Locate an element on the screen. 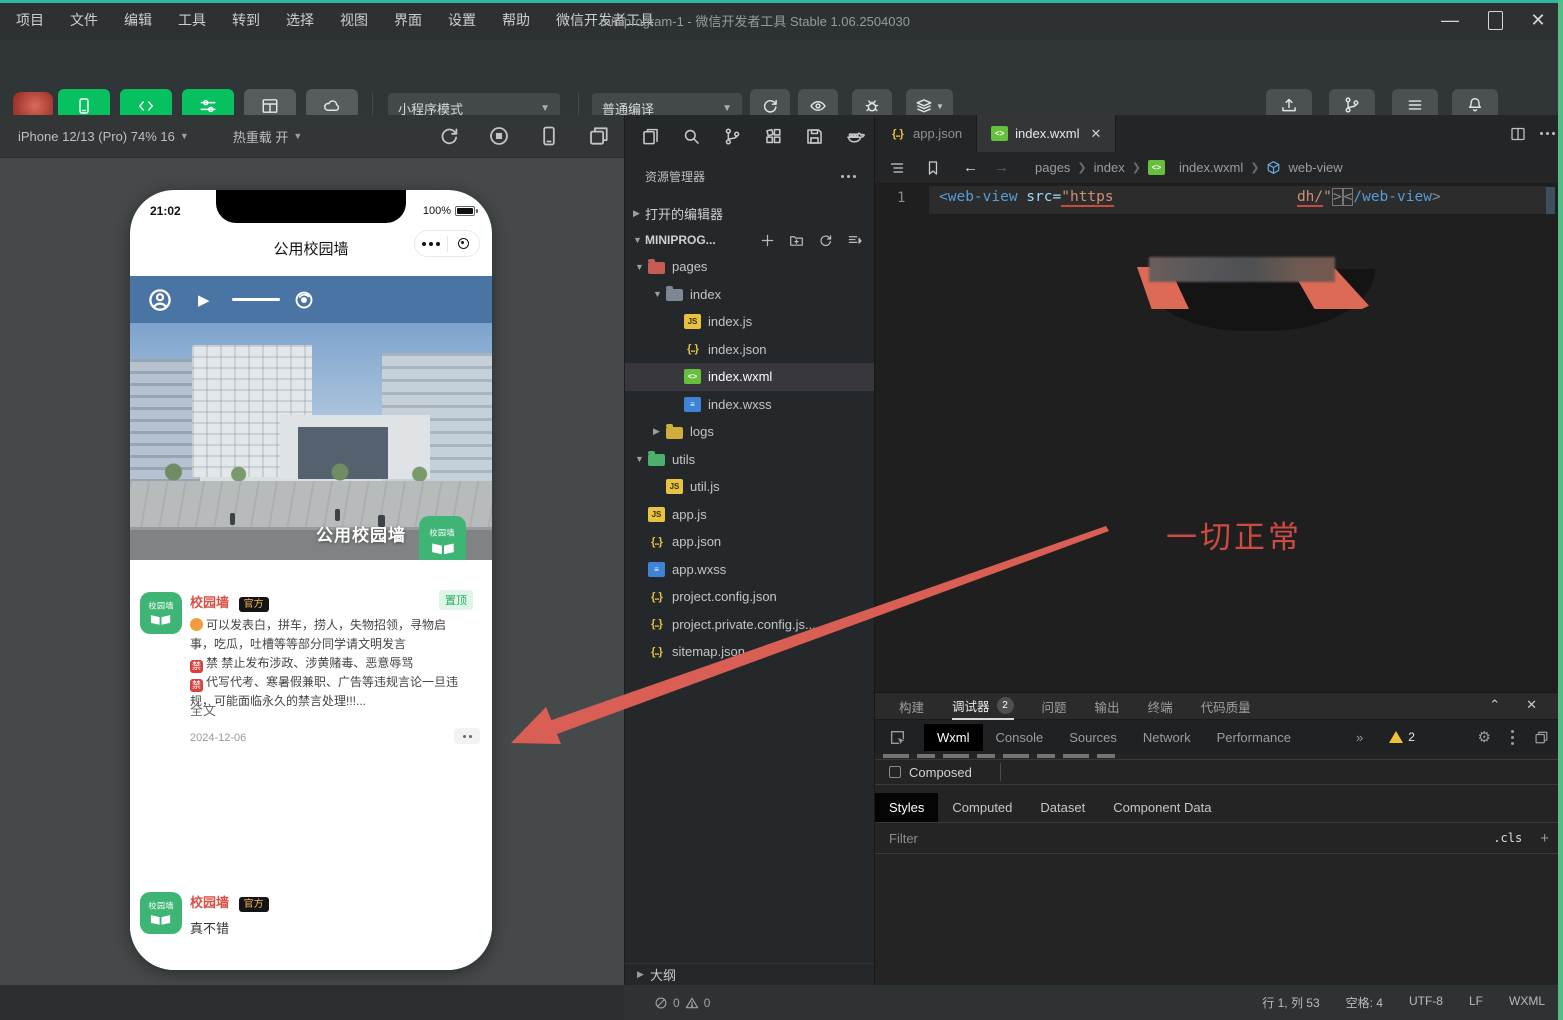 The width and height of the screenshot is (1563, 1020). tree-item-app.js: JS app.js is located at coordinates (749, 515).